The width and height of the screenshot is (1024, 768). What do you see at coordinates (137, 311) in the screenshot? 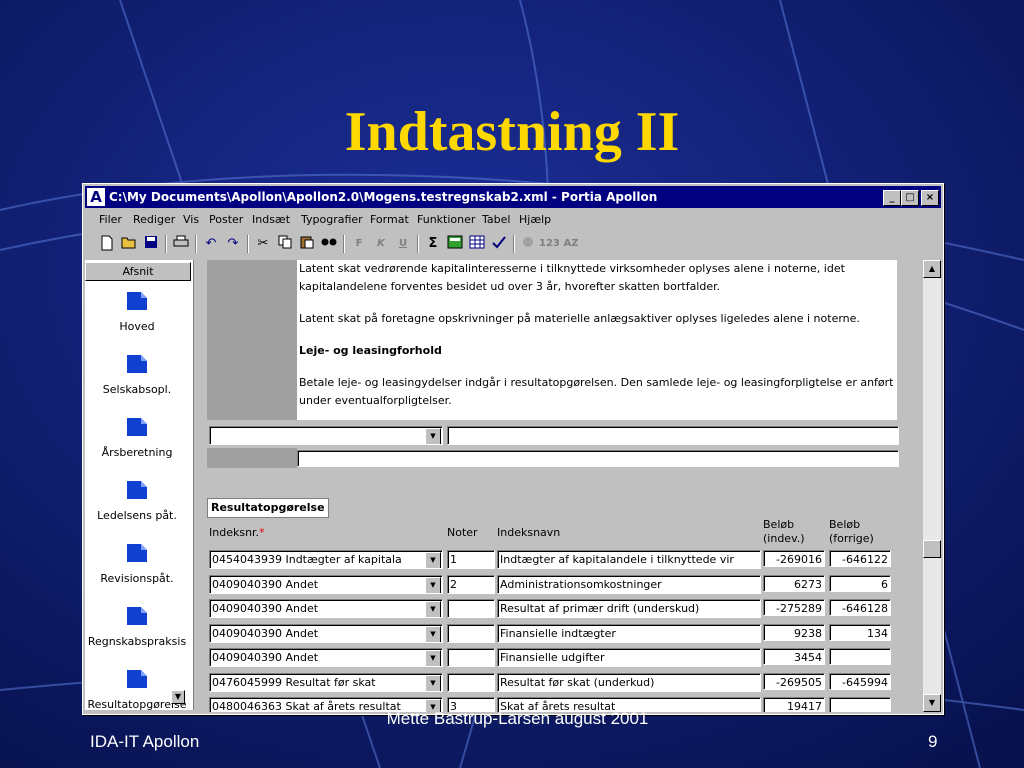
I see `sidebar-item-hoved: Hoved` at bounding box center [137, 311].